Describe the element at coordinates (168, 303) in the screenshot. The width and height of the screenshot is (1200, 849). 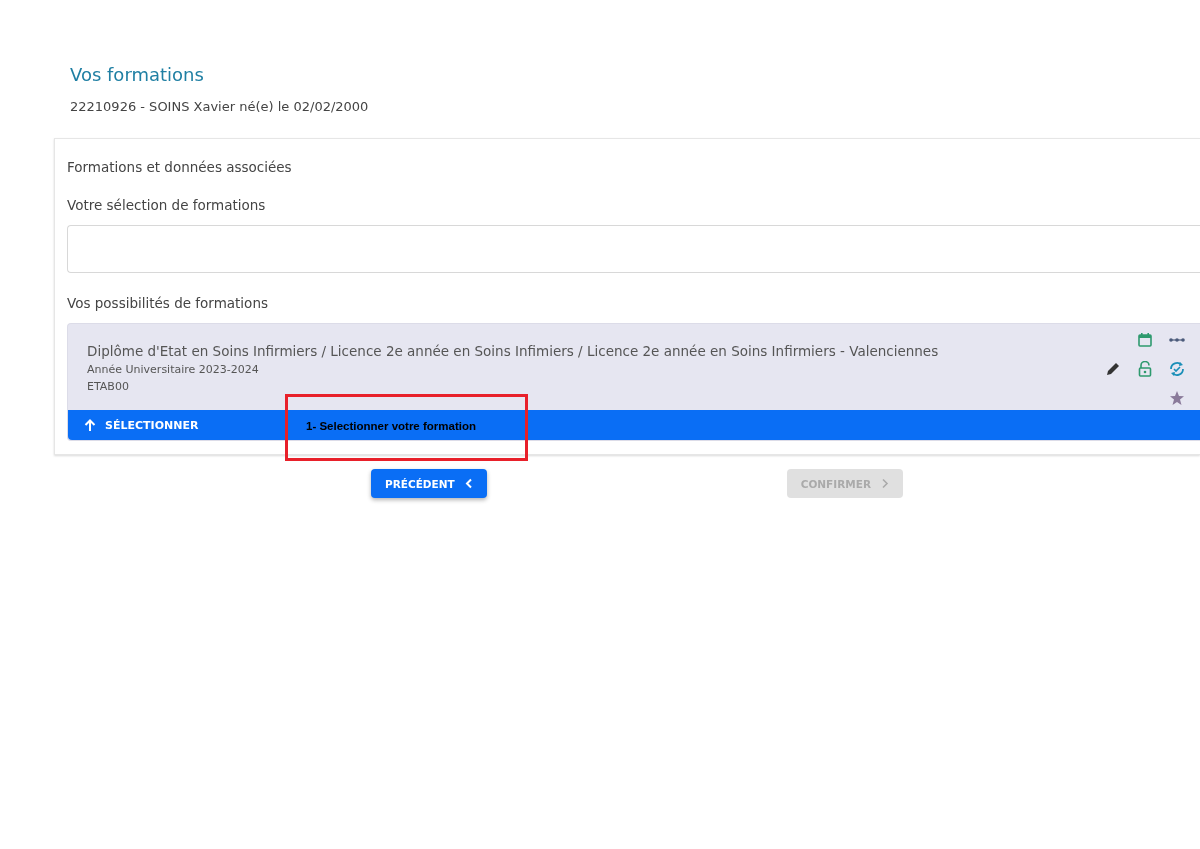
I see `possibilities-label: Vos possibilités de formations` at that location.